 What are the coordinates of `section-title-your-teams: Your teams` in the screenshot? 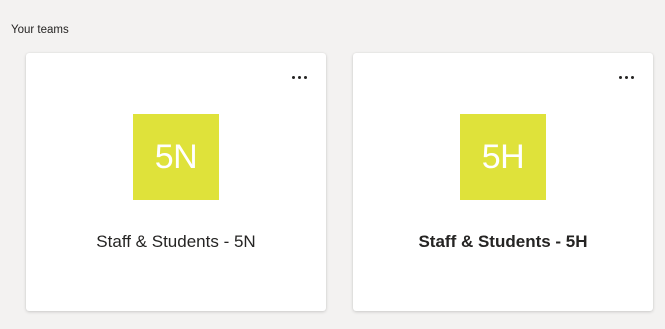 It's located at (40, 30).